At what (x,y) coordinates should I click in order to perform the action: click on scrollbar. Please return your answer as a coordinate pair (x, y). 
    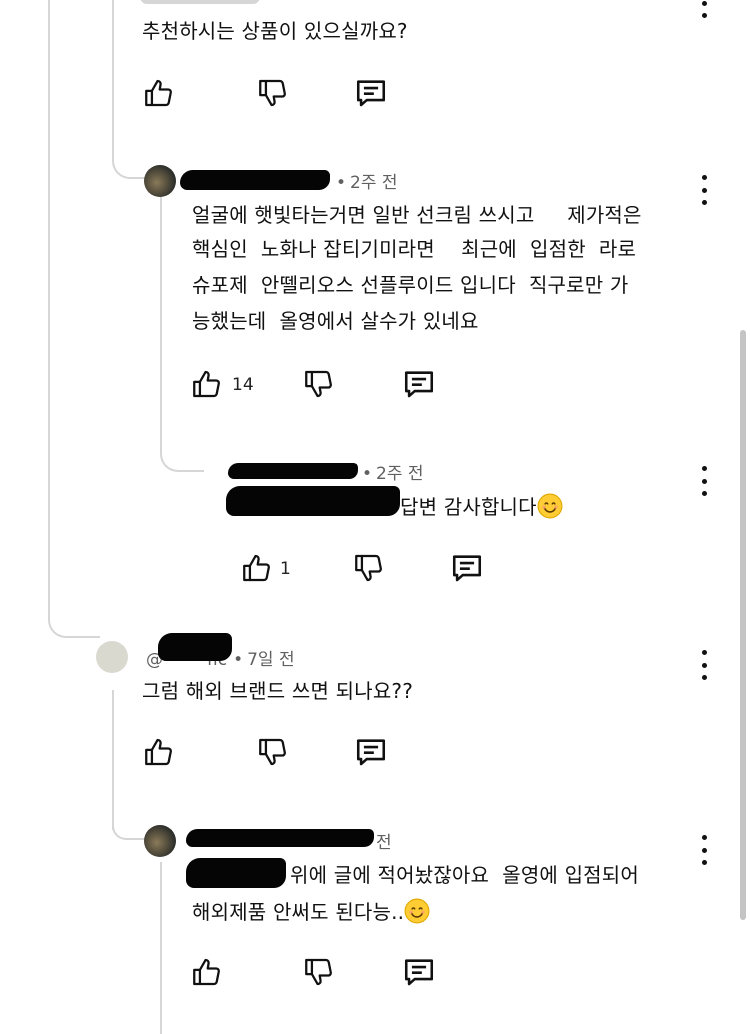
    Looking at the image, I should click on (743, 625).